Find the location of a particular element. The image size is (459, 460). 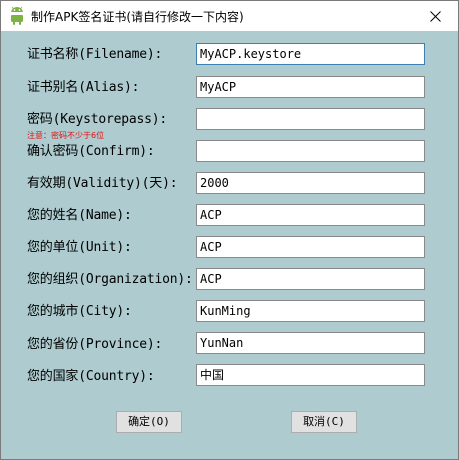

validity-label: 有效期(Validity)(天): is located at coordinates (102, 183).